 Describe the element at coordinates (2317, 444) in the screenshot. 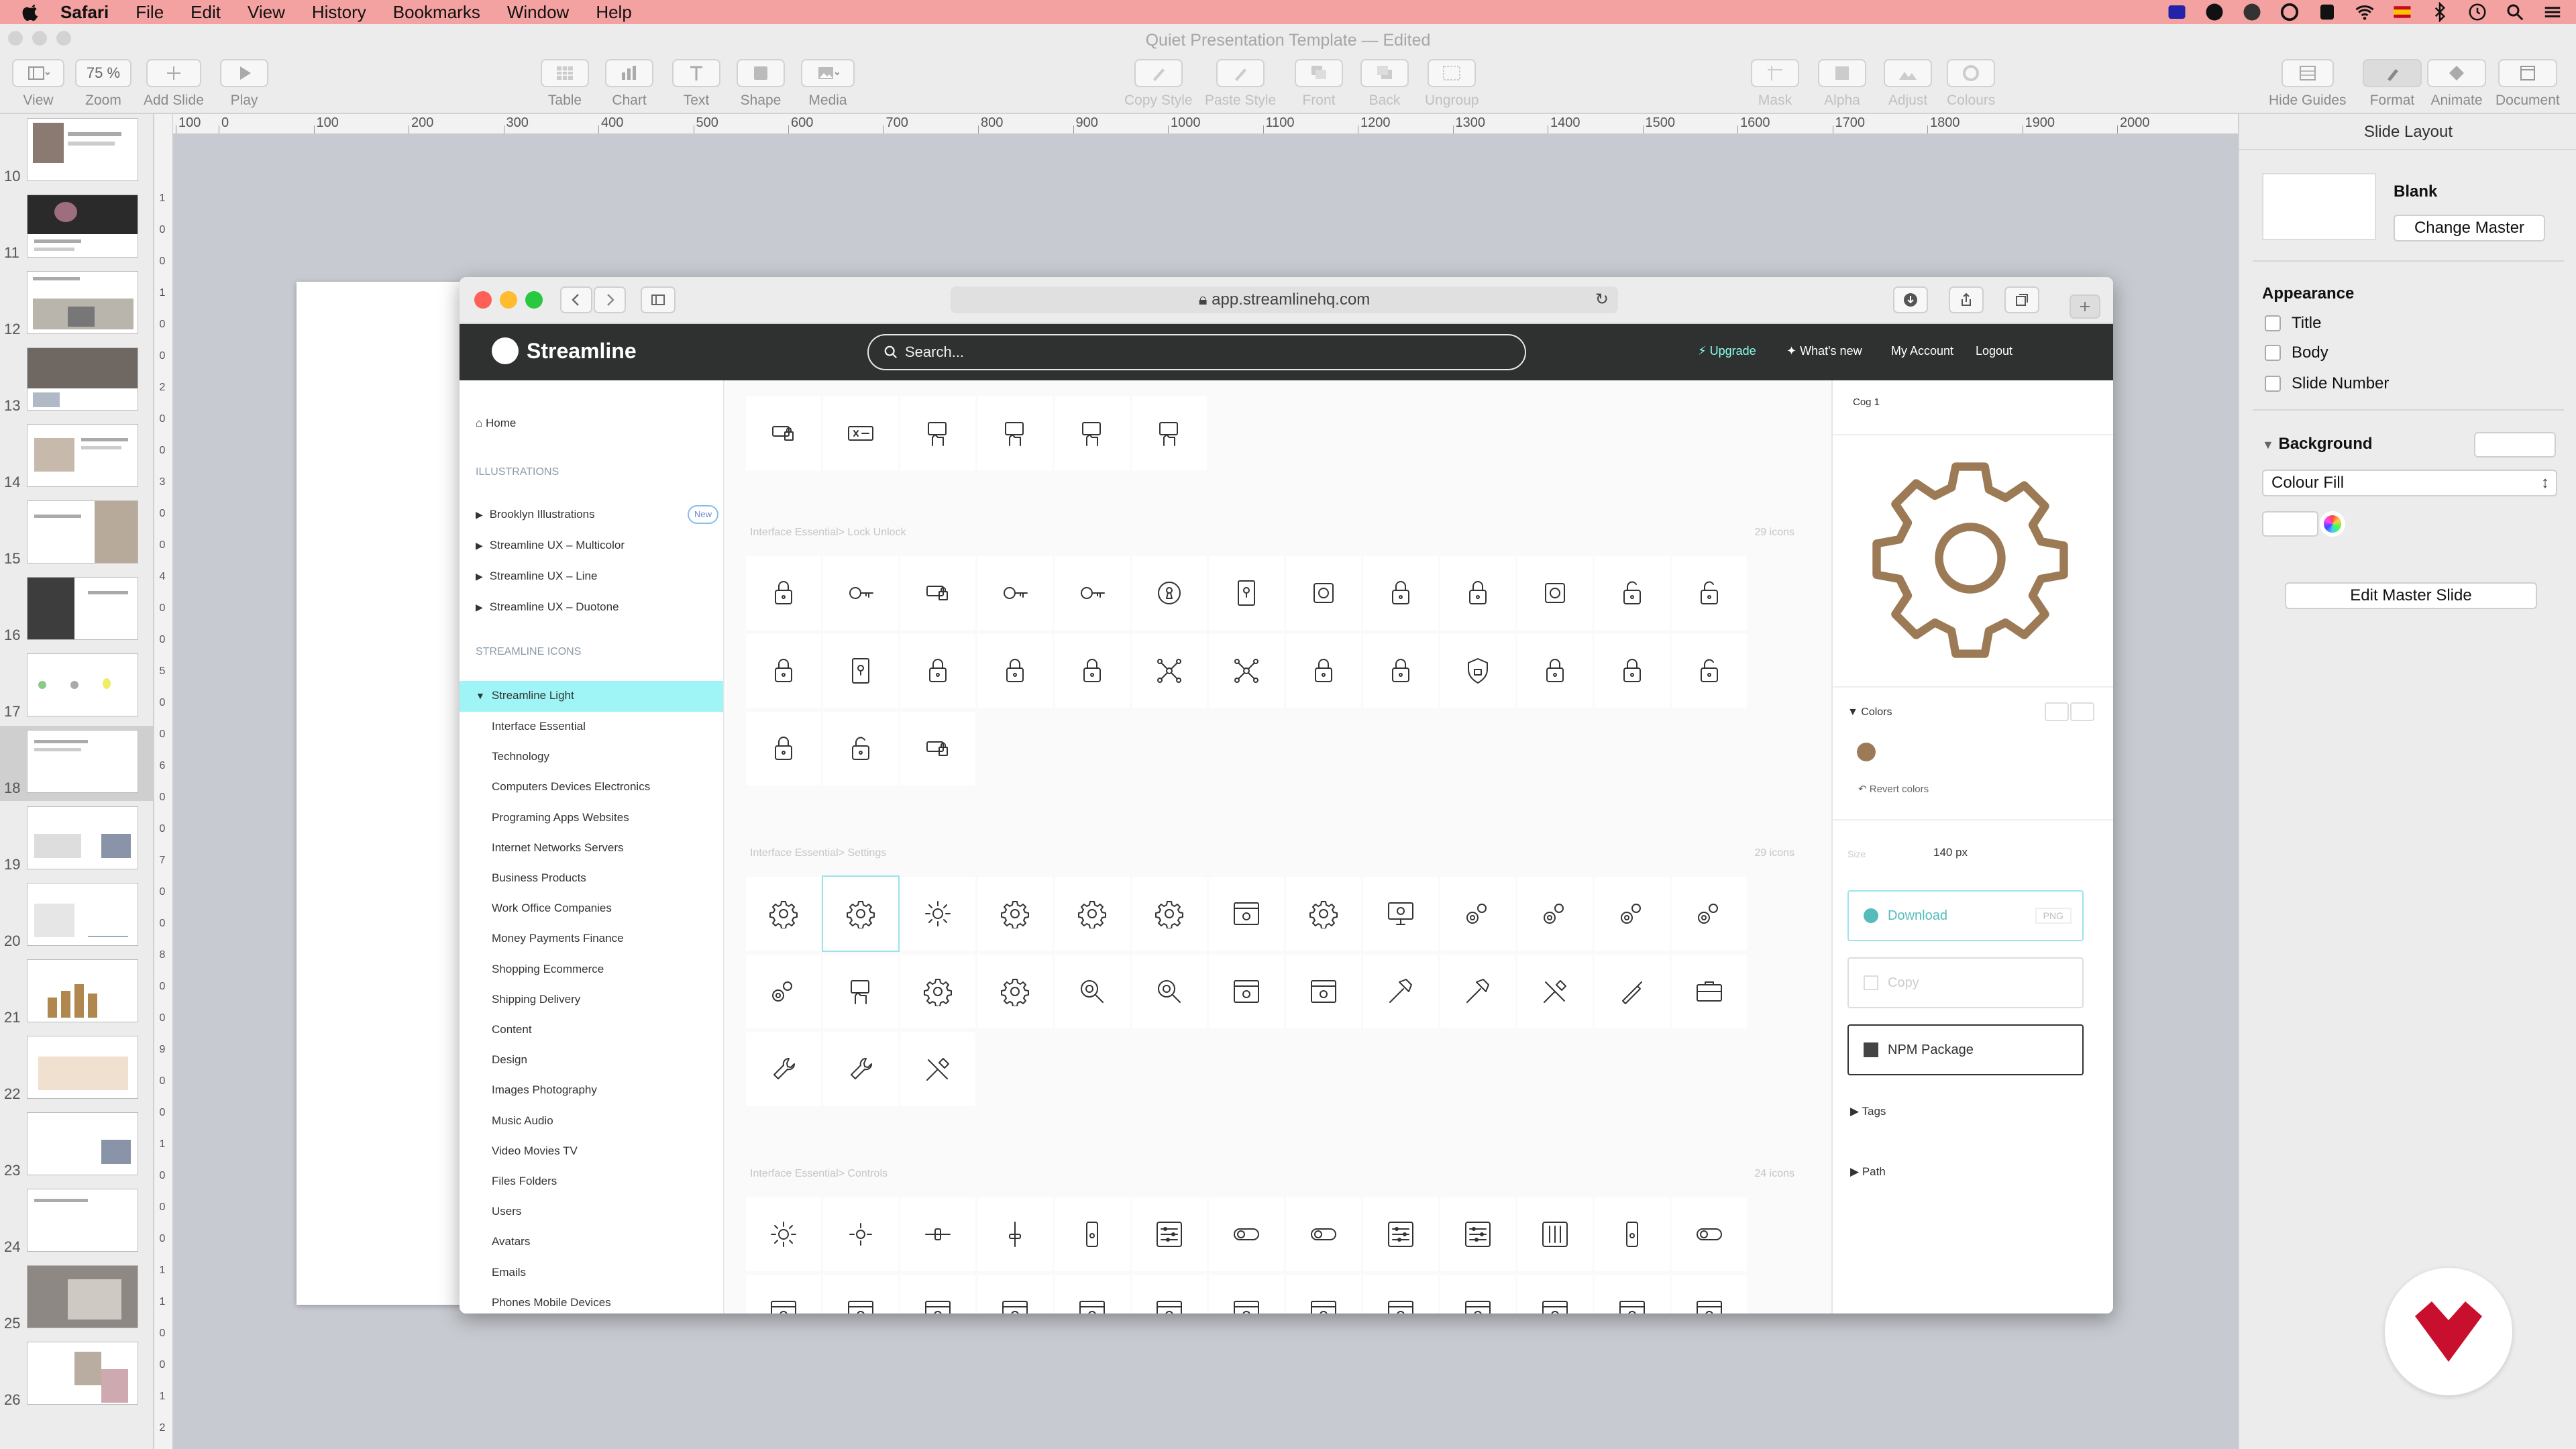

I see `background-toggle: ▼ Background` at that location.